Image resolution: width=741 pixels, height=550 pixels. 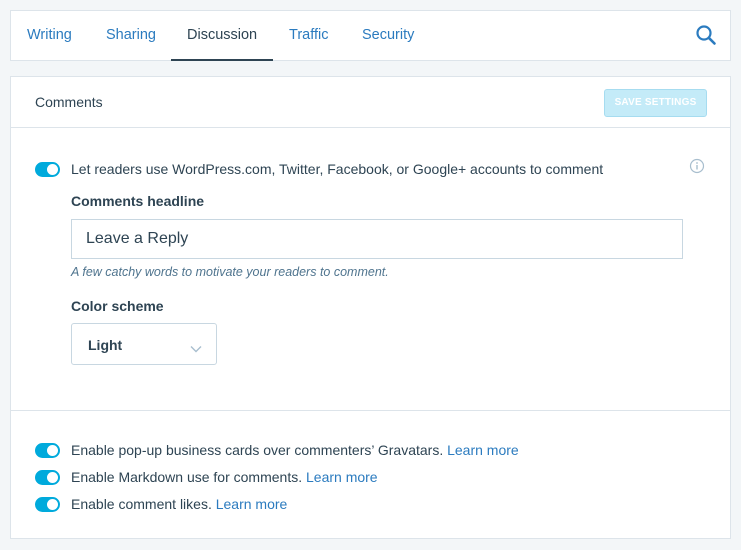 I want to click on tab-sharing: Sharing, so click(x=131, y=36).